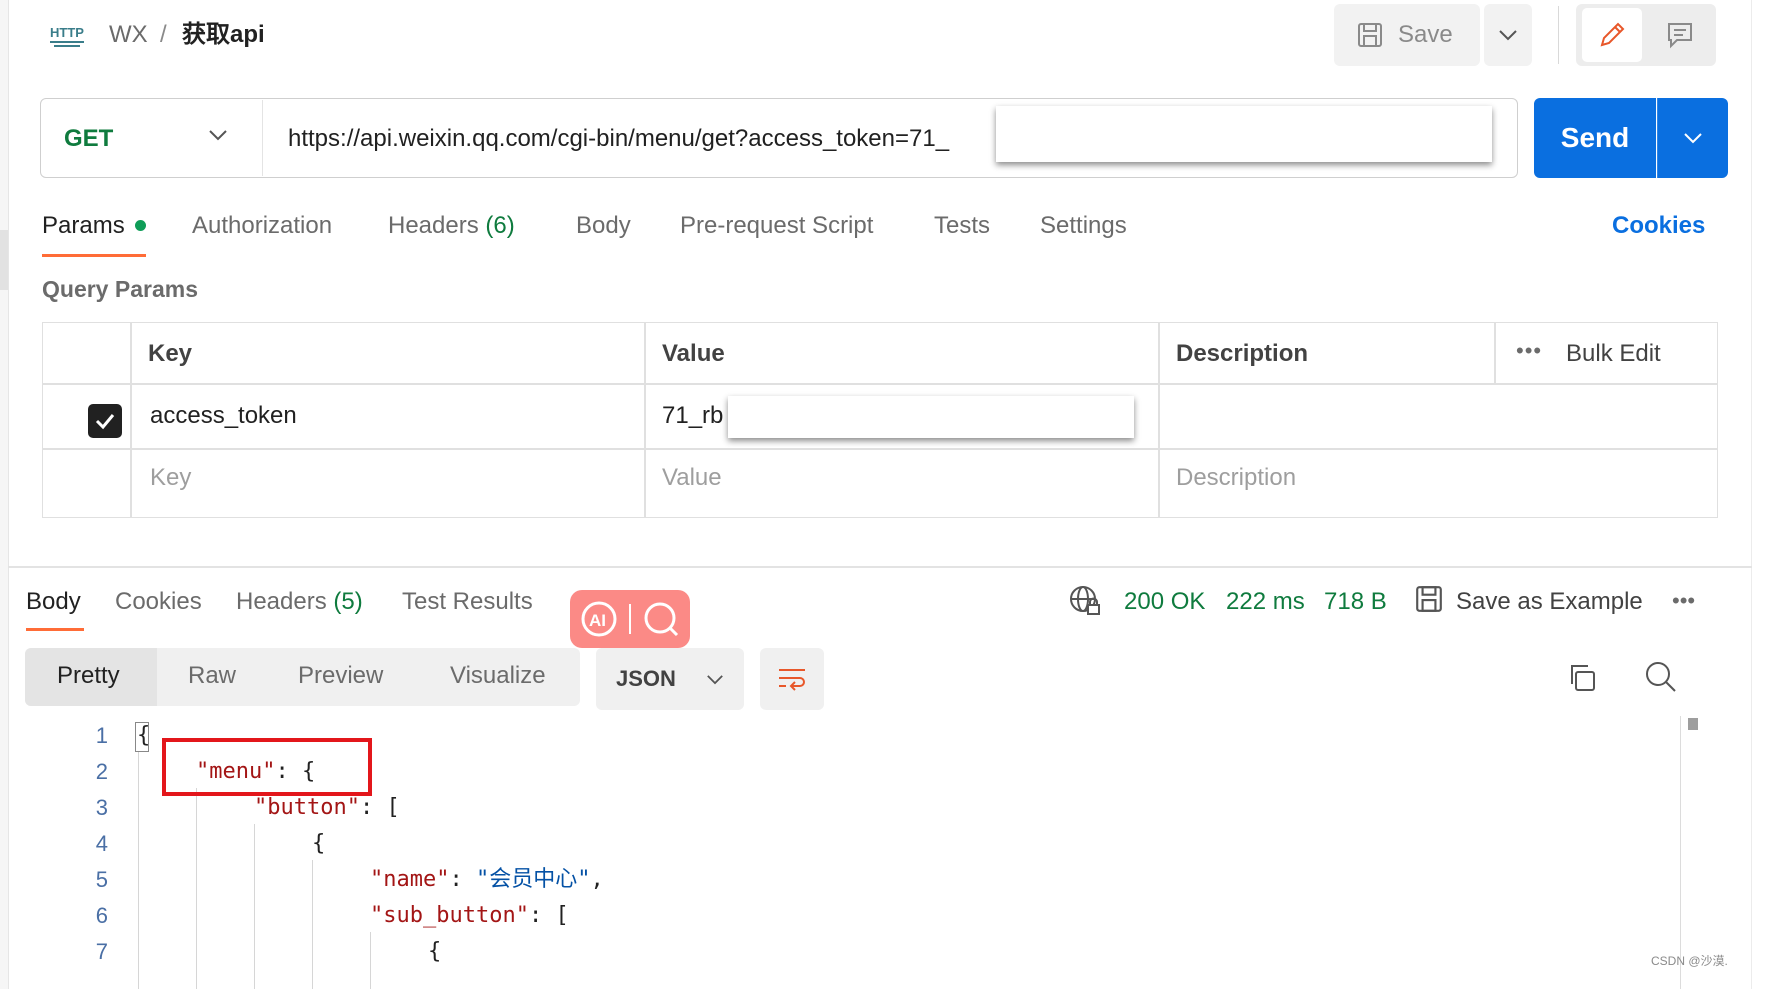 The image size is (1770, 989). I want to click on left-panel-handle, so click(4, 260).